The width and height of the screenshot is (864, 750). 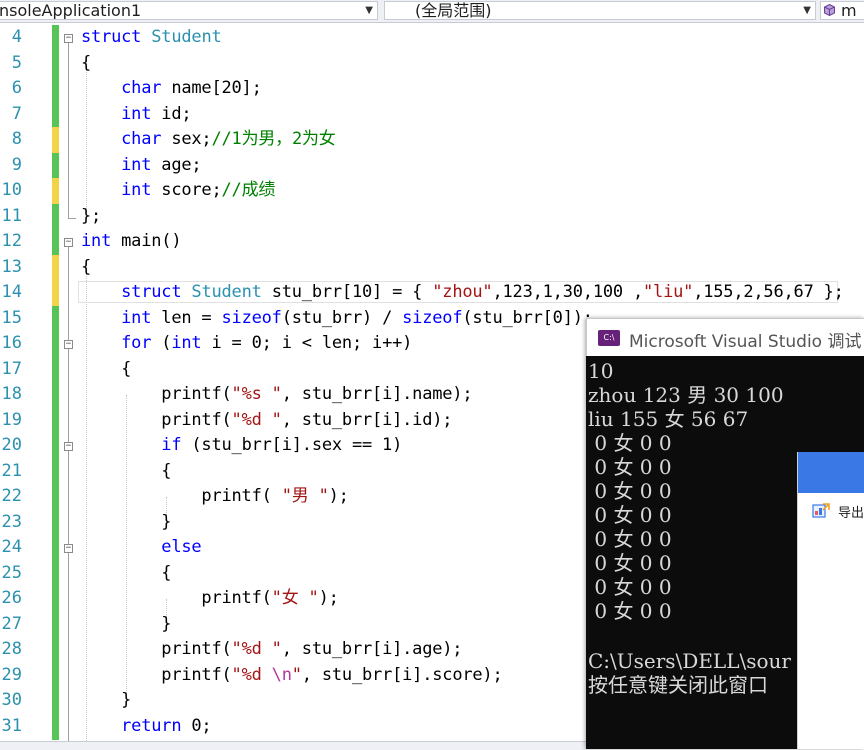 What do you see at coordinates (11, 674) in the screenshot?
I see `line-number: 29` at bounding box center [11, 674].